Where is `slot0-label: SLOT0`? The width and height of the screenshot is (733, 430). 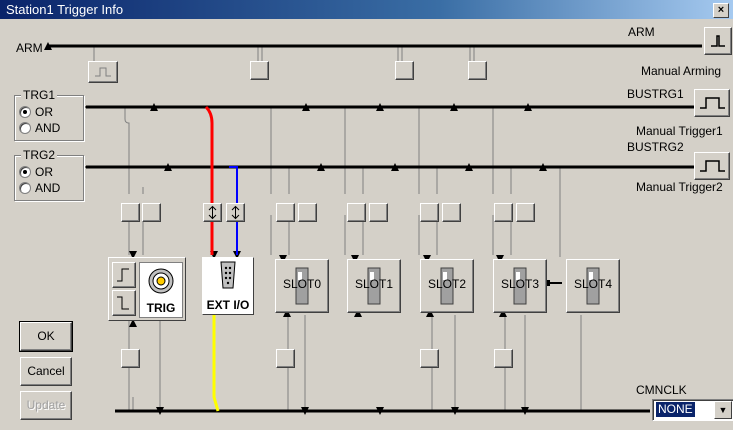
slot0-label: SLOT0 is located at coordinates (301, 284).